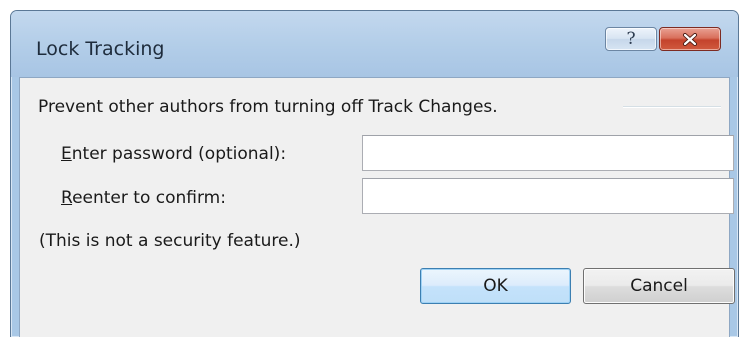 The width and height of the screenshot is (751, 337). I want to click on confirm-label-text: eenter to confirm:, so click(149, 198).